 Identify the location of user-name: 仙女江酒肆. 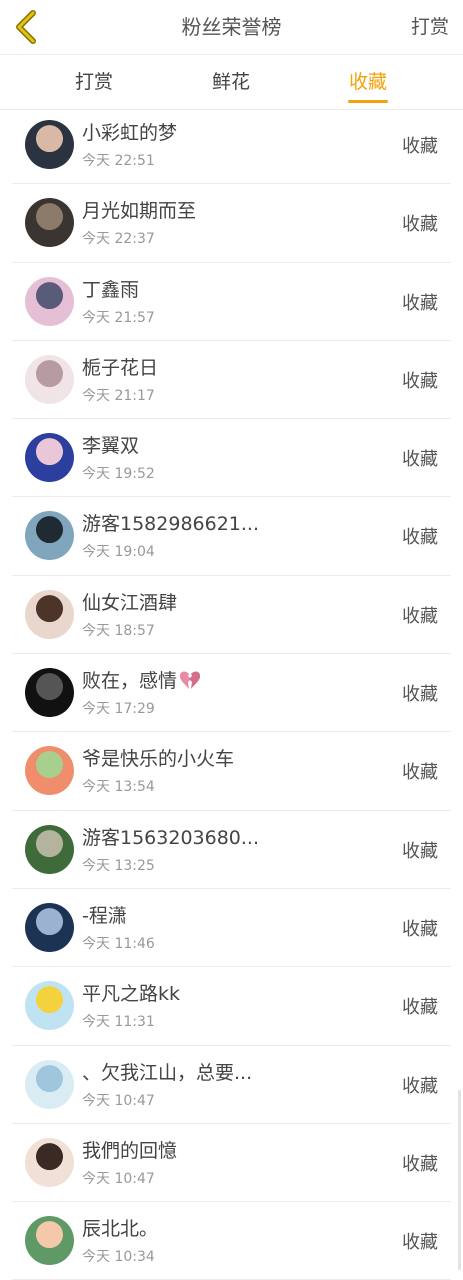
(129, 601).